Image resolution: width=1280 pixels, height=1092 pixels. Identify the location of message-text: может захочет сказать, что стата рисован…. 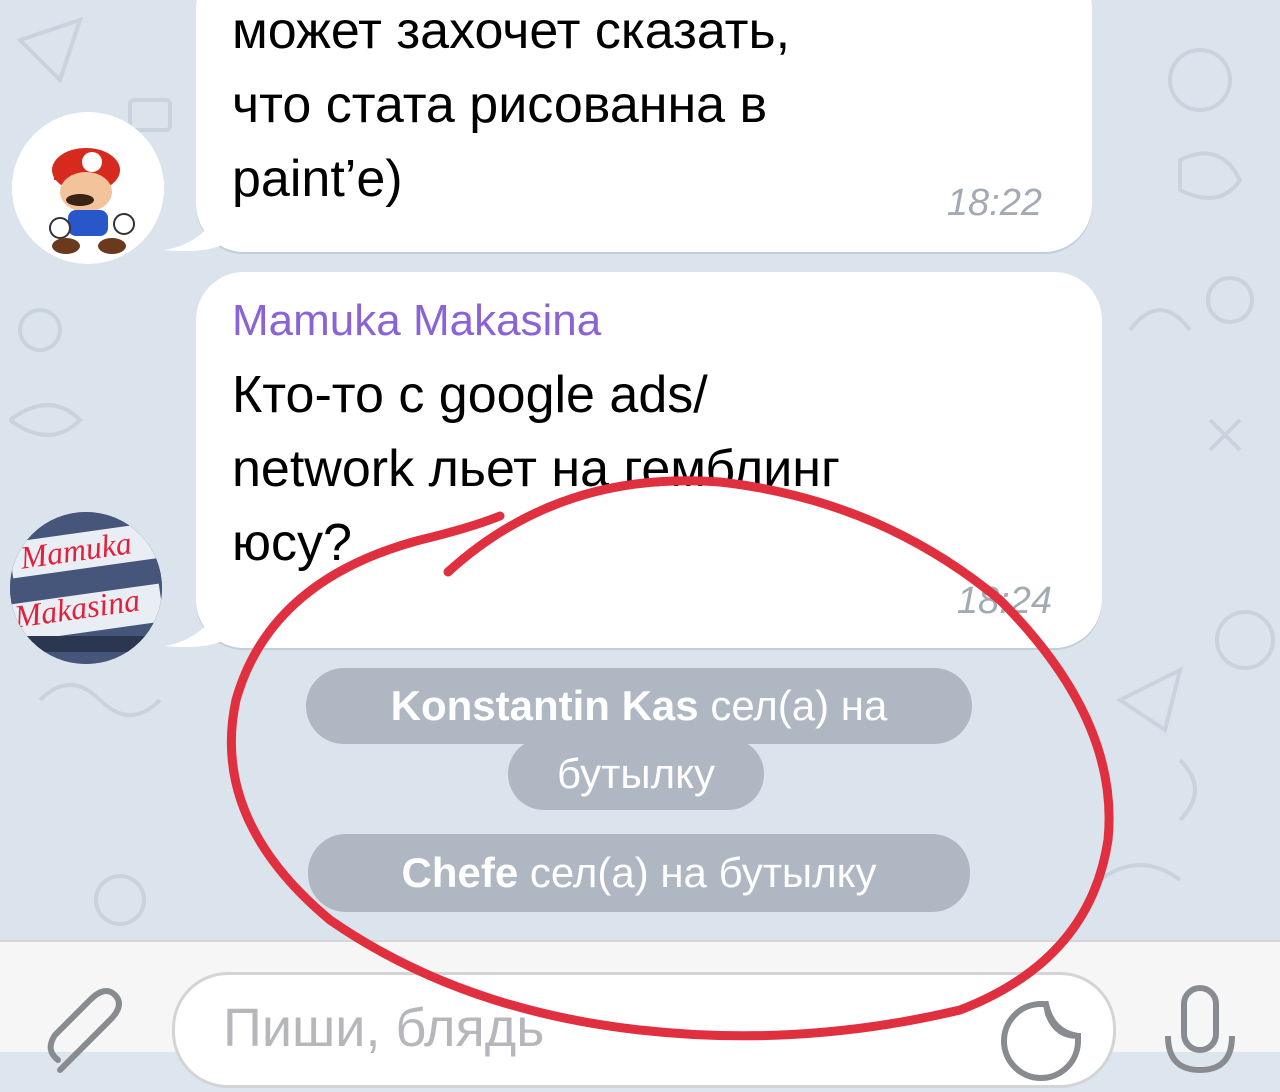
(511, 105).